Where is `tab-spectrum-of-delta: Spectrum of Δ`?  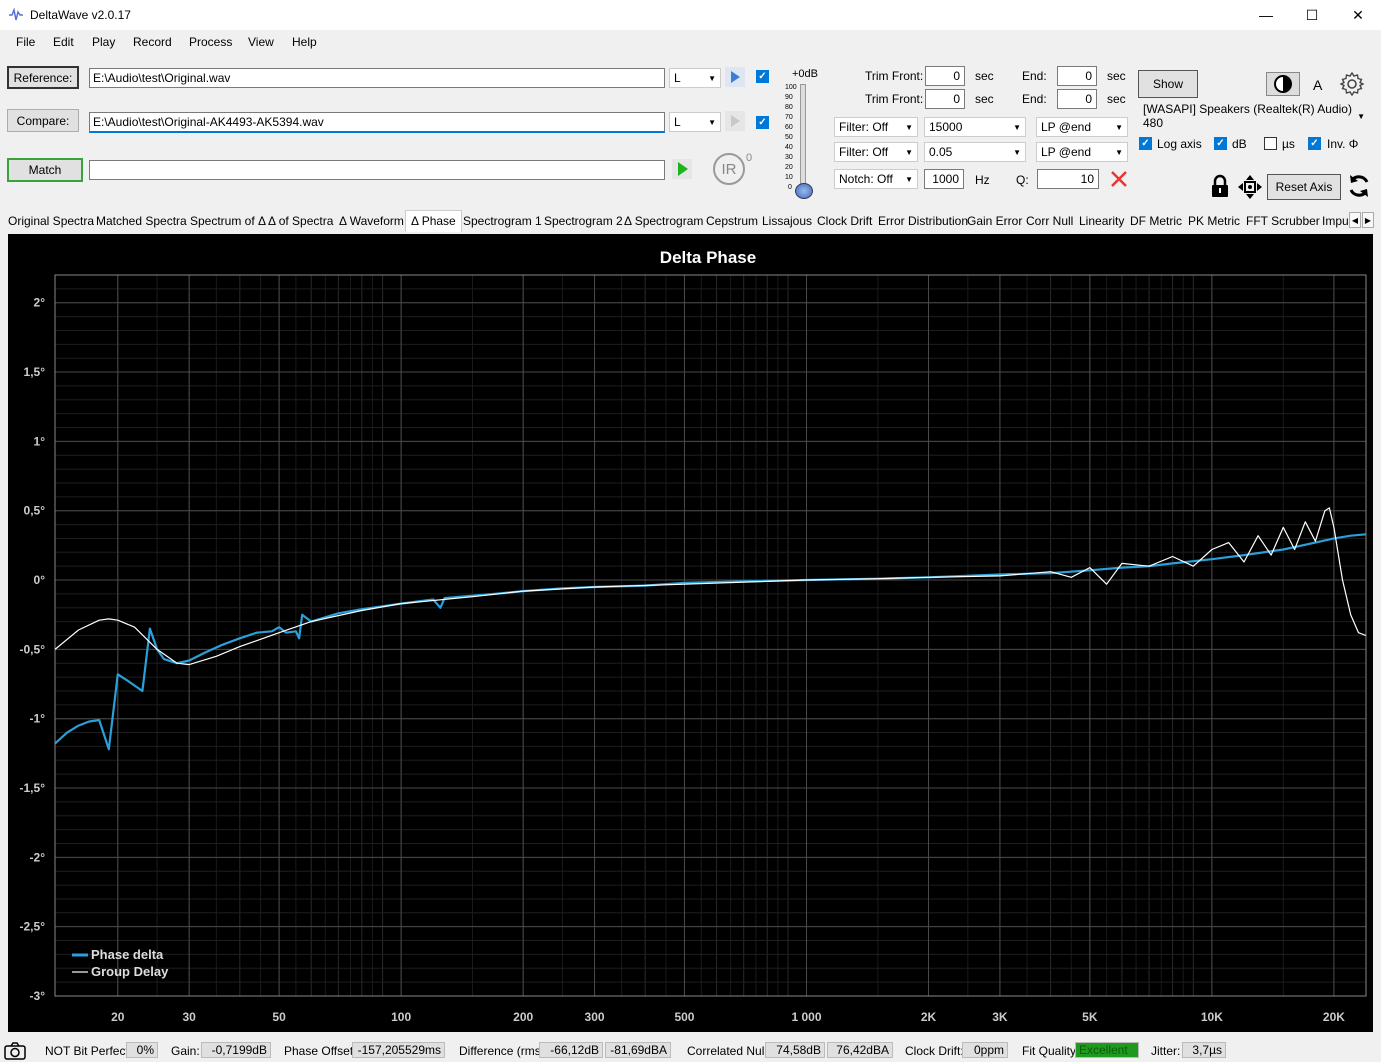 tab-spectrum-of-delta: Spectrum of Δ is located at coordinates (228, 221).